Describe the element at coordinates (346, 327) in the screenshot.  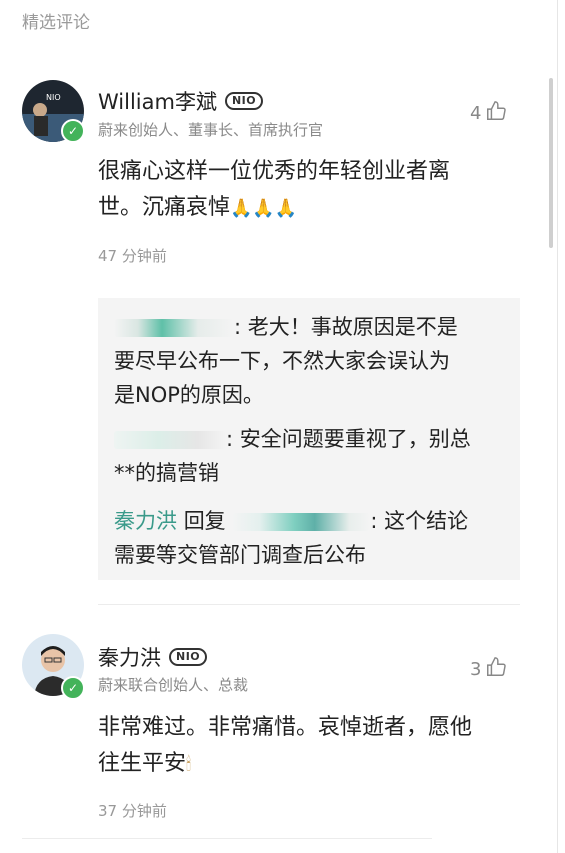
I see `reply-text: : 老大！事故原因是不是` at that location.